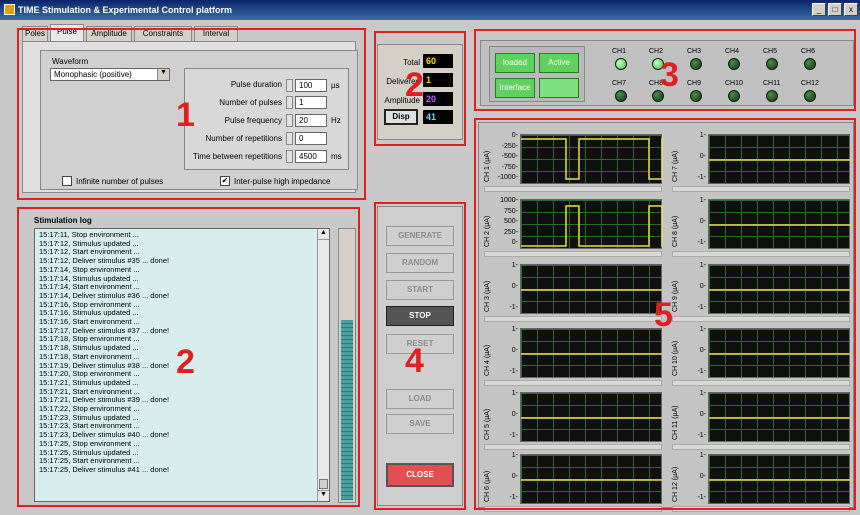  I want to click on annotation-number-1: 1, so click(185, 115).